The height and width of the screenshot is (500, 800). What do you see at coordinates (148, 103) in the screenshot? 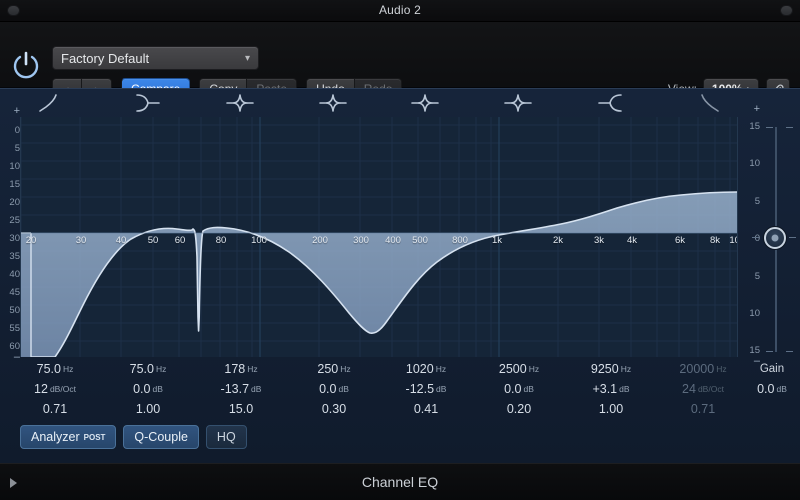
I see `band-2-lowshelf-filter-icon` at bounding box center [148, 103].